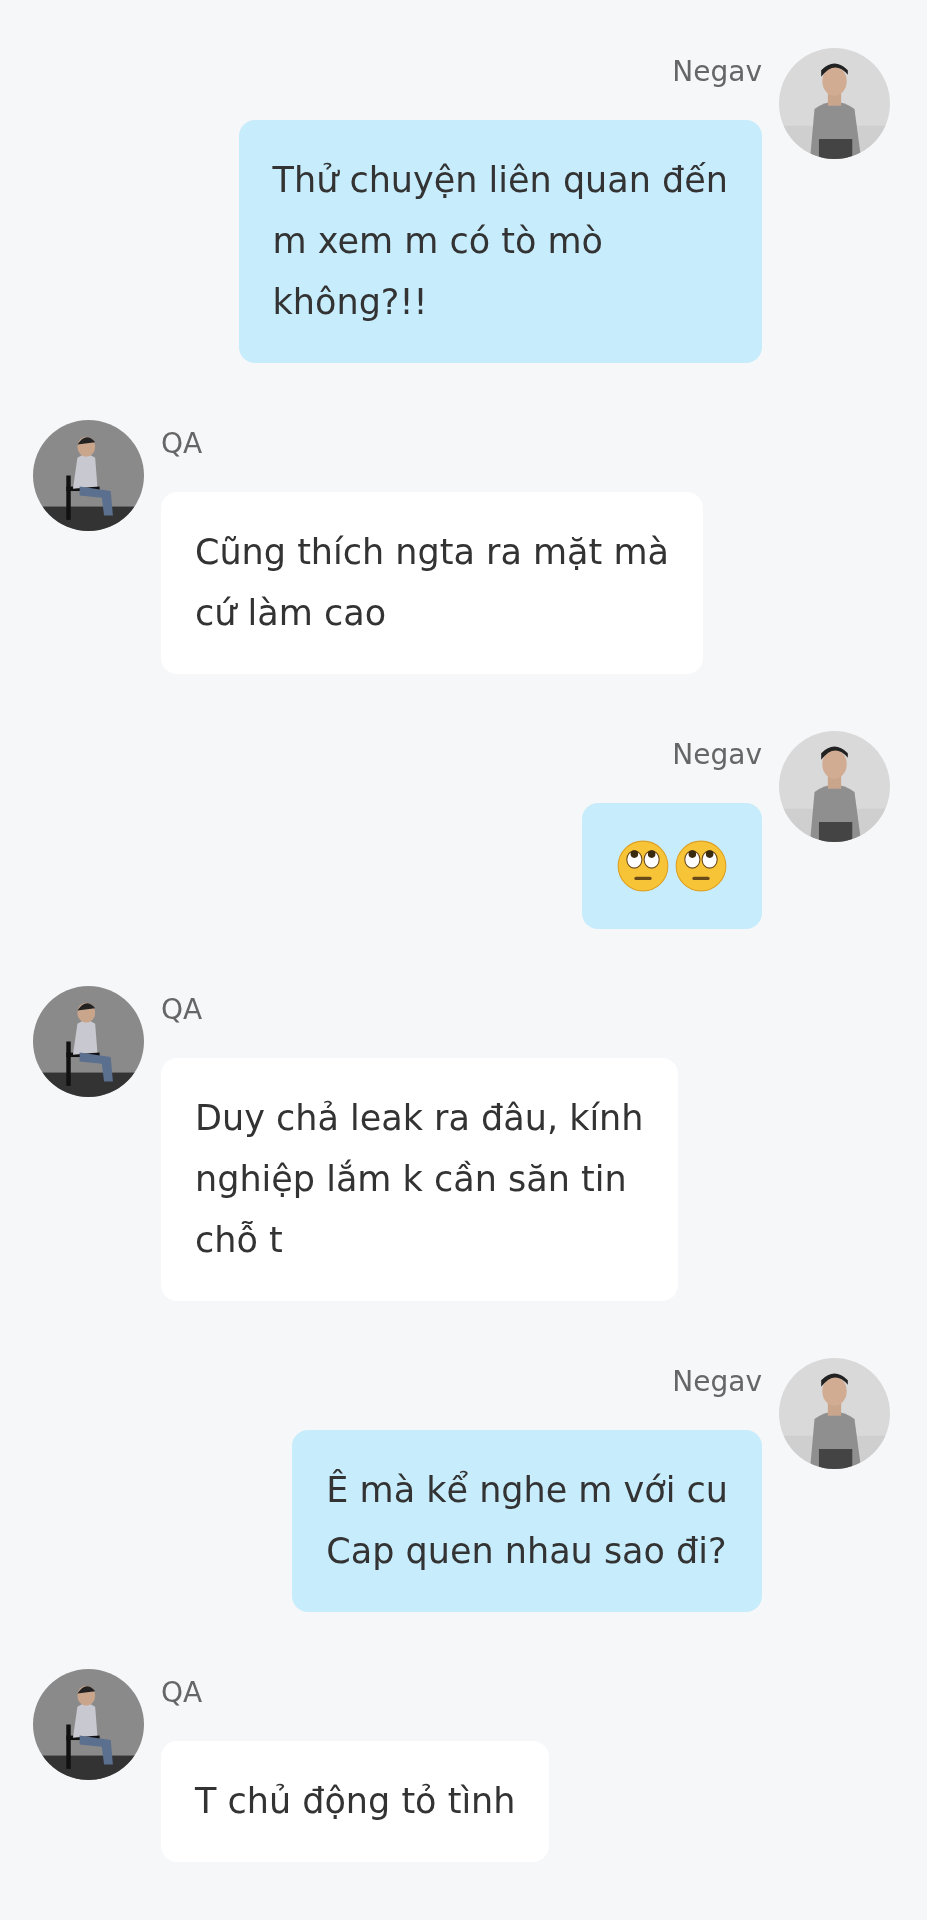 The width and height of the screenshot is (927, 1920). What do you see at coordinates (419, 1179) in the screenshot?
I see `message-bubble: Duy chả leak ra đâu, kính nghiệp lắm k cần săn tin chỗ t` at bounding box center [419, 1179].